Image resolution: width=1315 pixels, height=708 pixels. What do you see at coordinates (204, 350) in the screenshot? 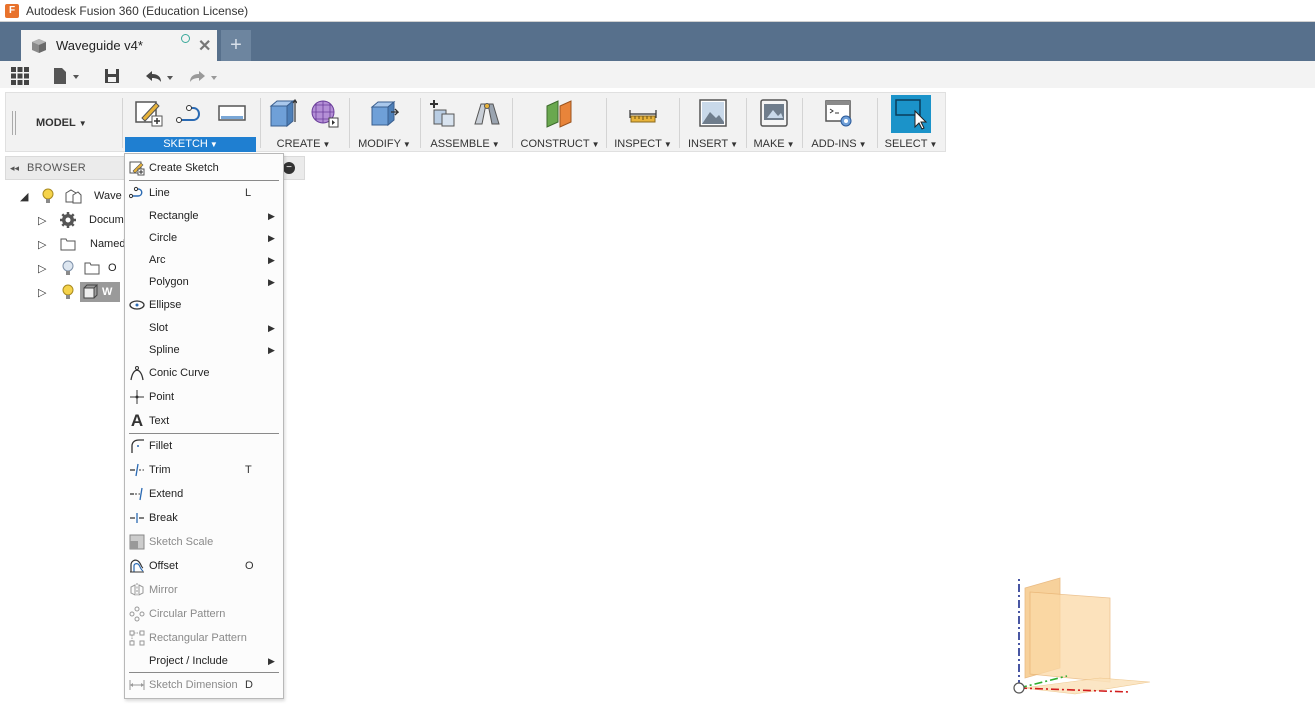
I see `menu-item-spline: Spline ▶` at bounding box center [204, 350].